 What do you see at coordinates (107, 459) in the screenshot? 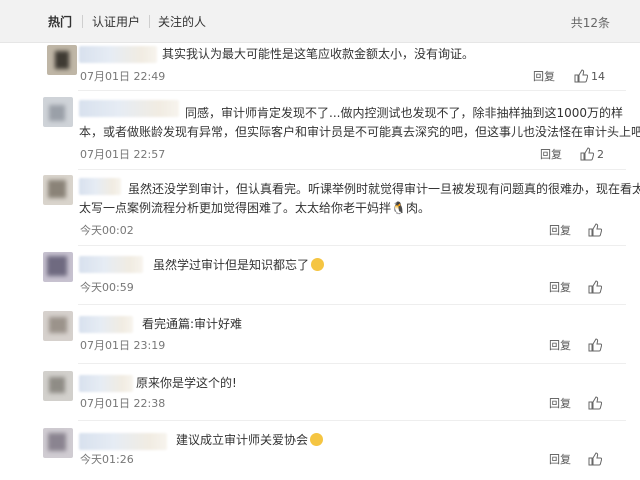
I see `comment-time: 今天01:26` at bounding box center [107, 459].